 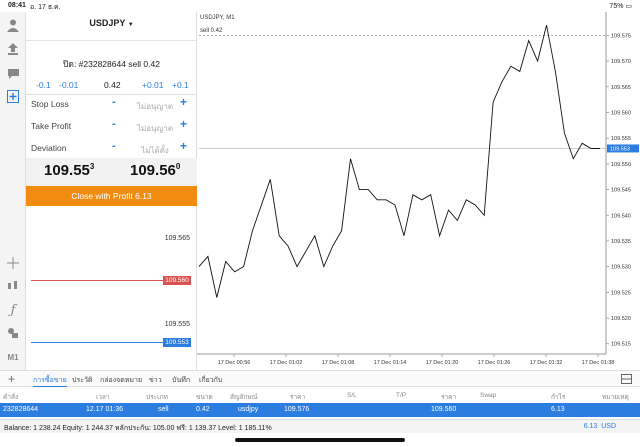 I want to click on x-tick-label: 17 Dec 01:26, so click(x=494, y=363).